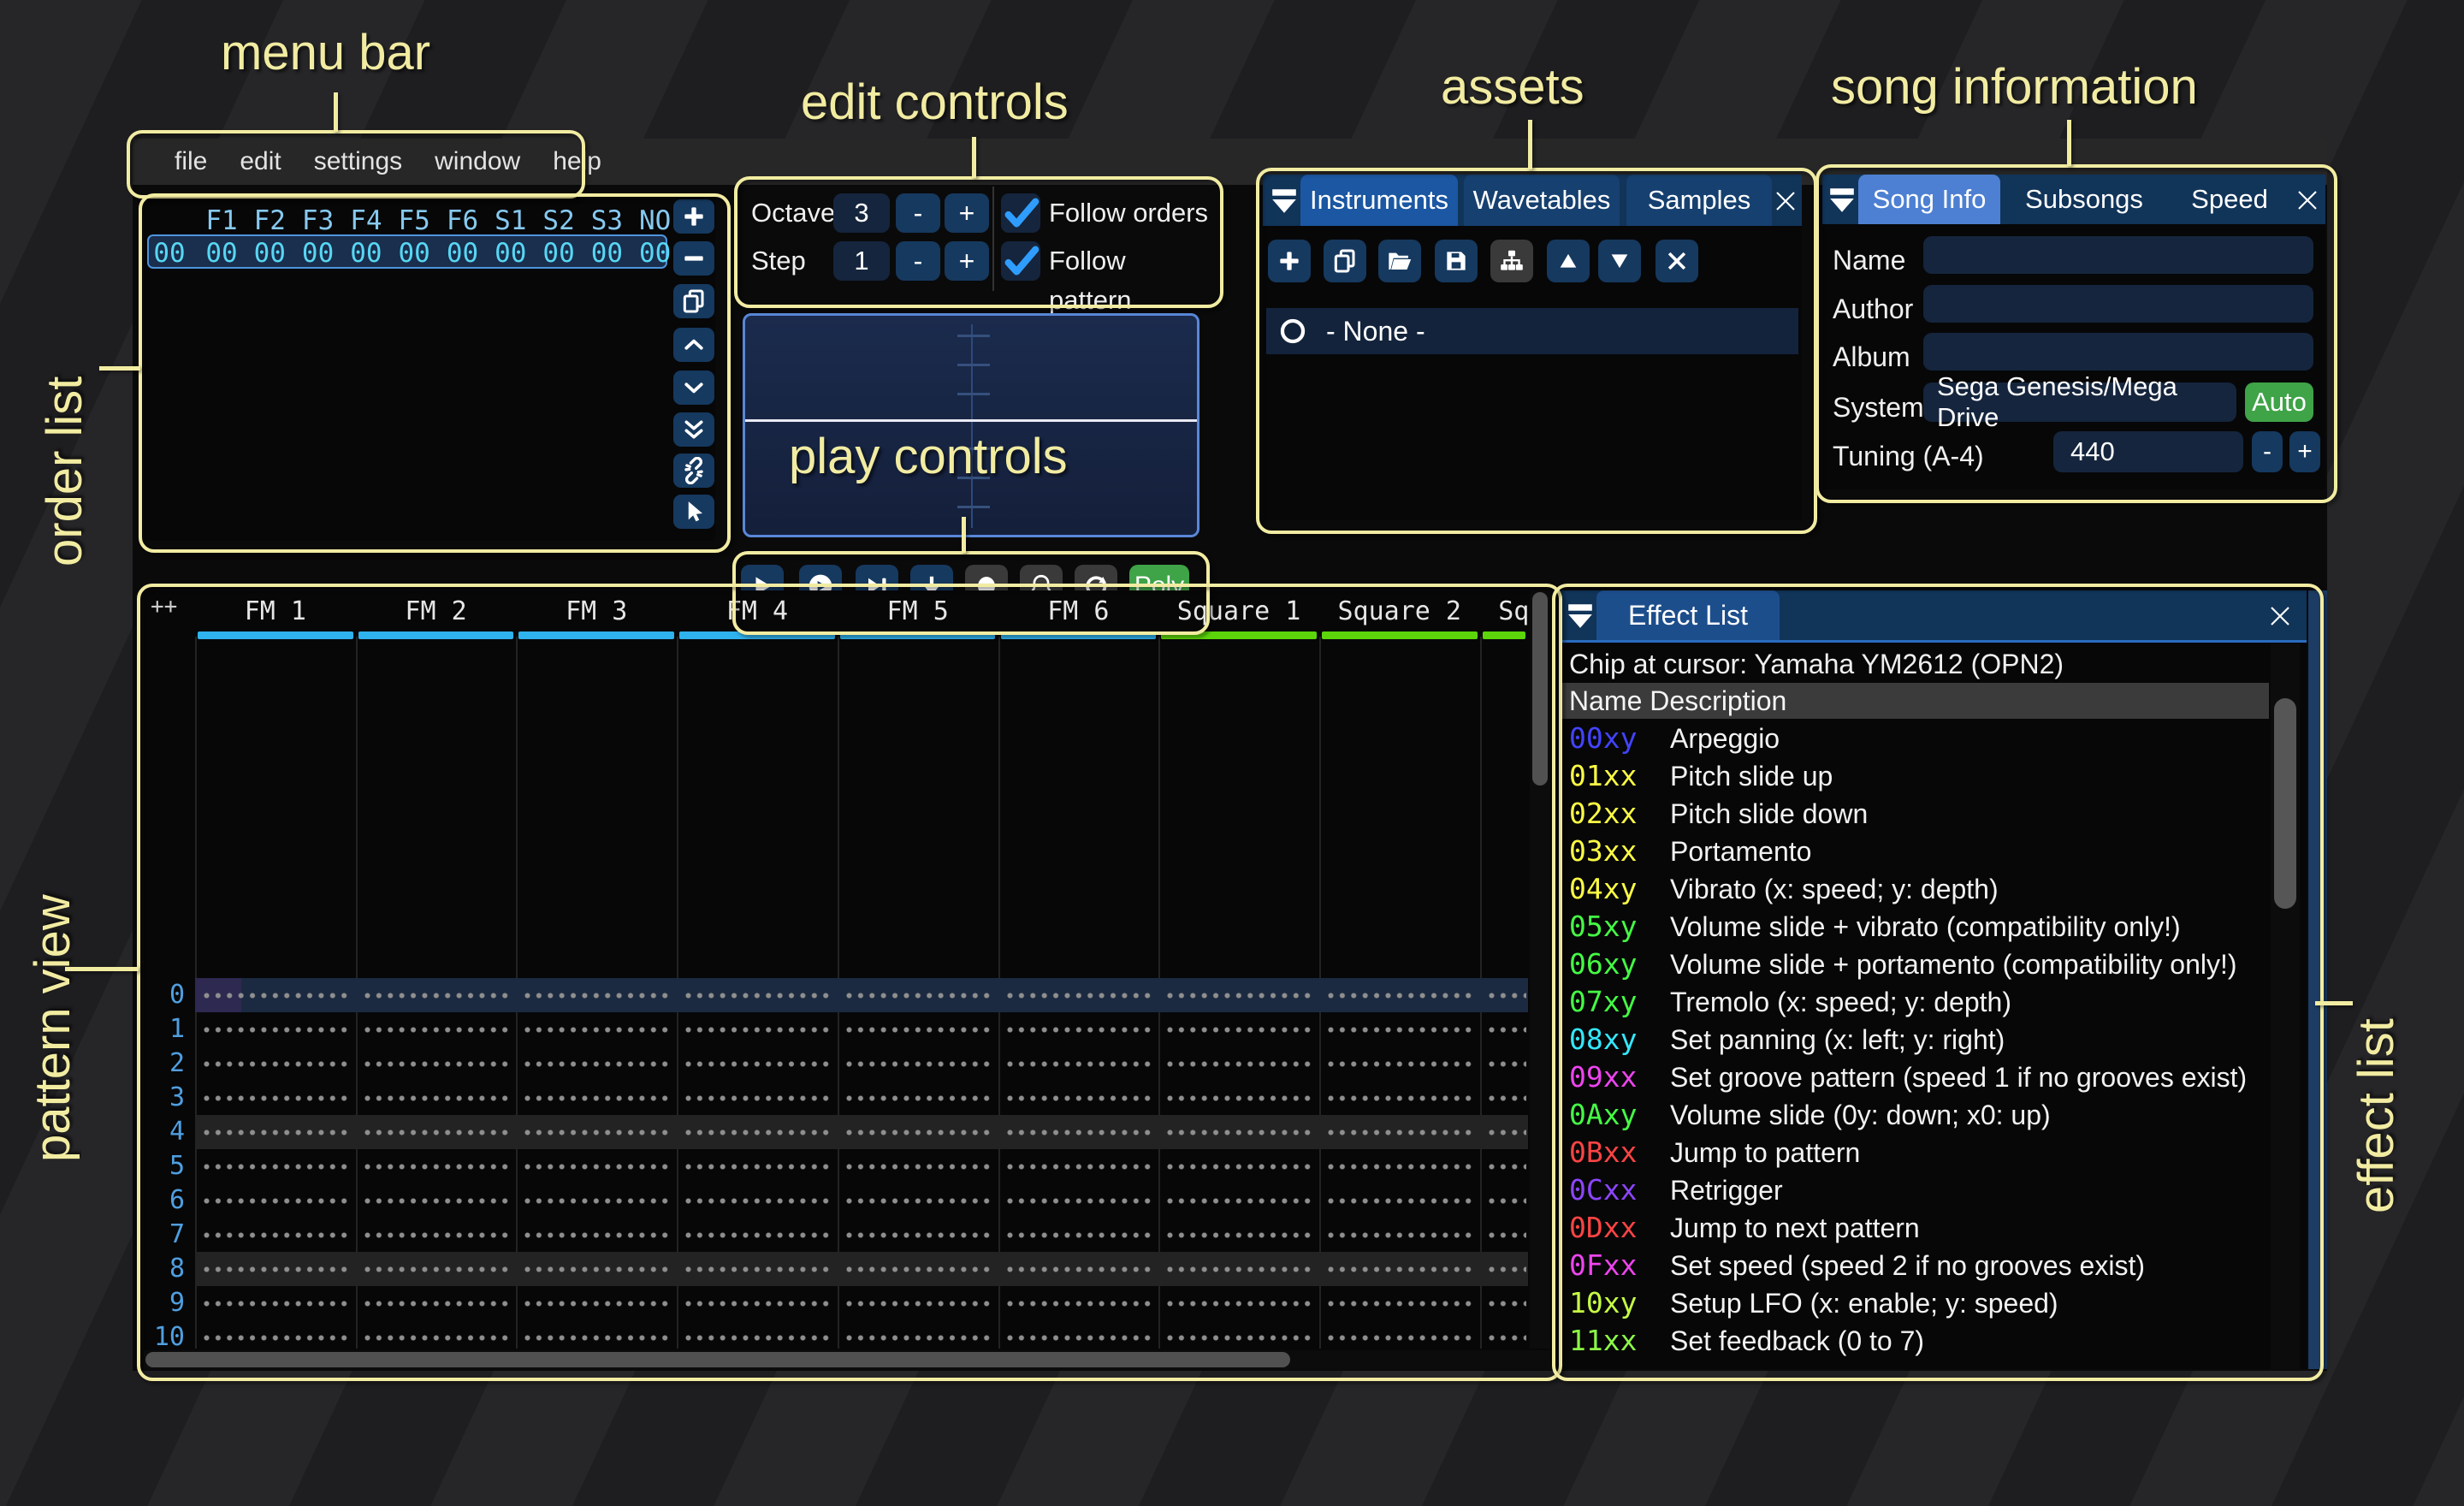 The image size is (2464, 1506). Describe the element at coordinates (435, 373) in the screenshot. I see `annotation-box-order-list` at that location.